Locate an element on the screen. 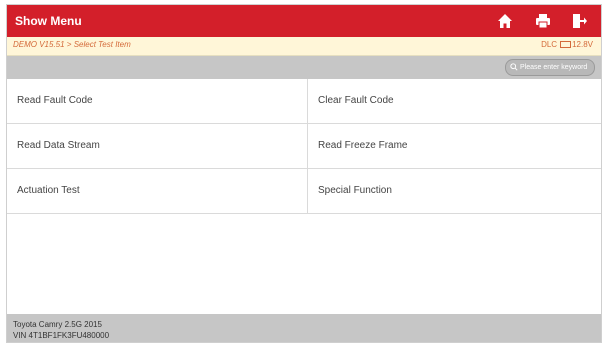  dlc-label: DLC is located at coordinates (549, 44).